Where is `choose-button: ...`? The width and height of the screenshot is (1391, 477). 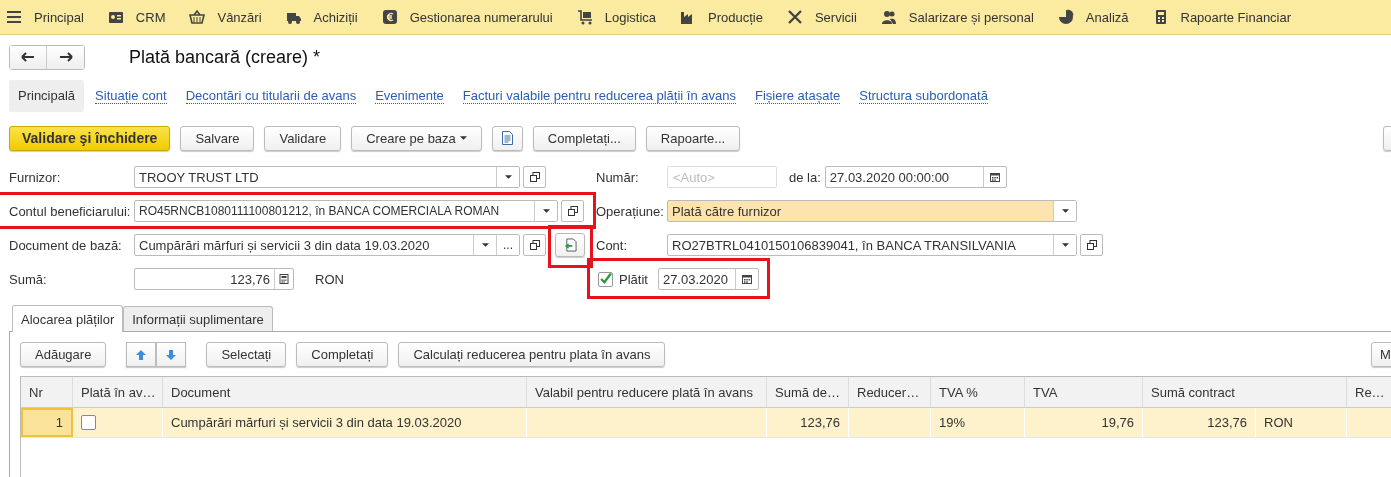
choose-button: ... is located at coordinates (507, 245).